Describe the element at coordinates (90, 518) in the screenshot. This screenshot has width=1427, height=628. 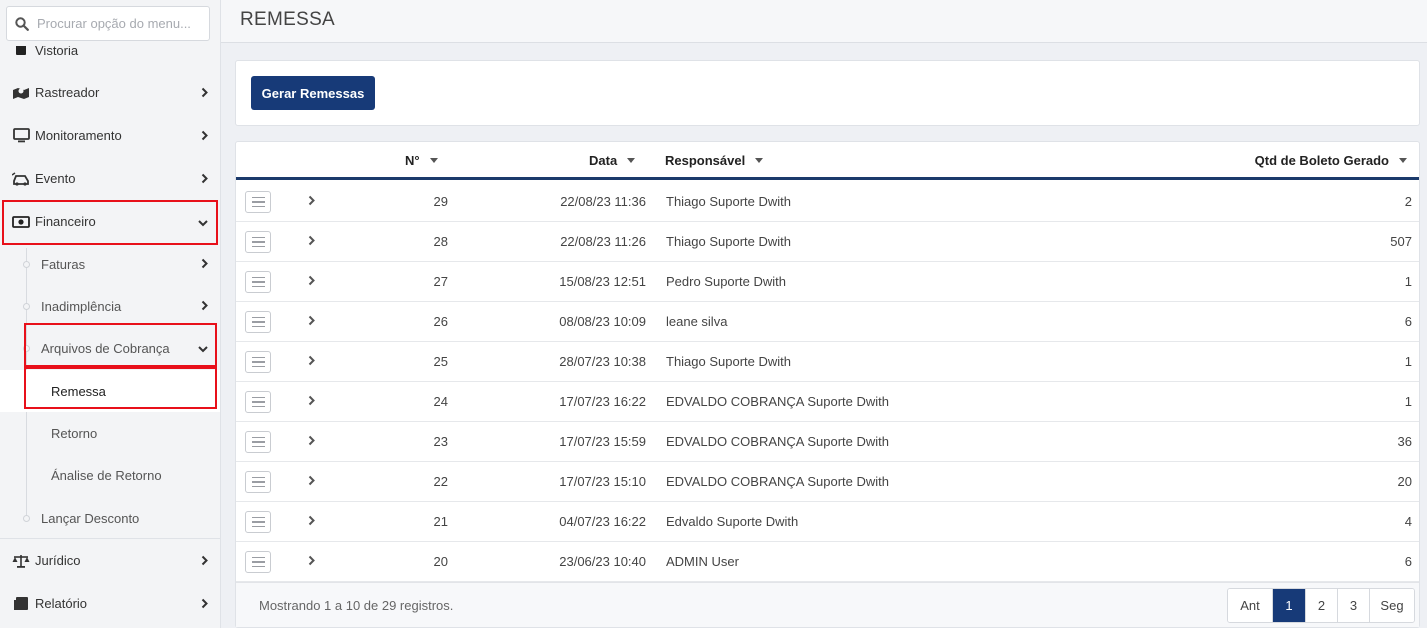
I see `sidebar-item-label: Lançar Desconto` at that location.